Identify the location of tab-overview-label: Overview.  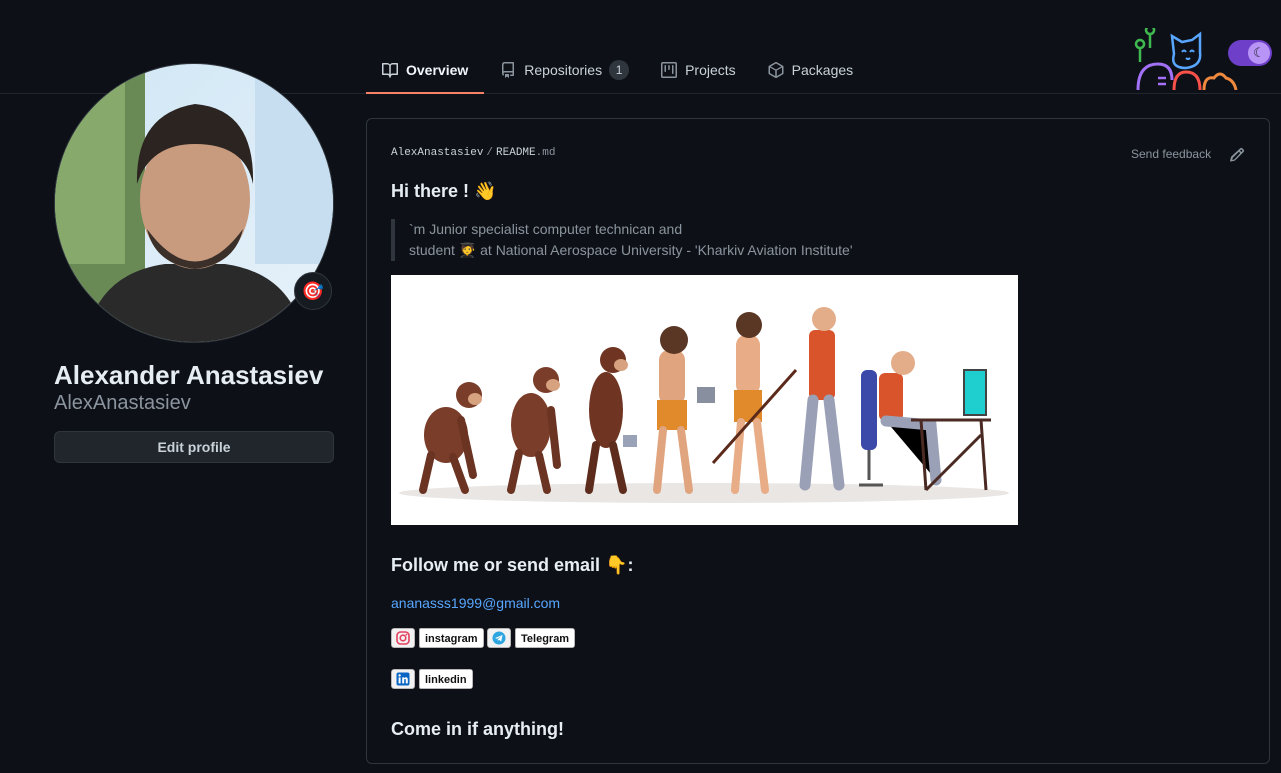
(437, 70).